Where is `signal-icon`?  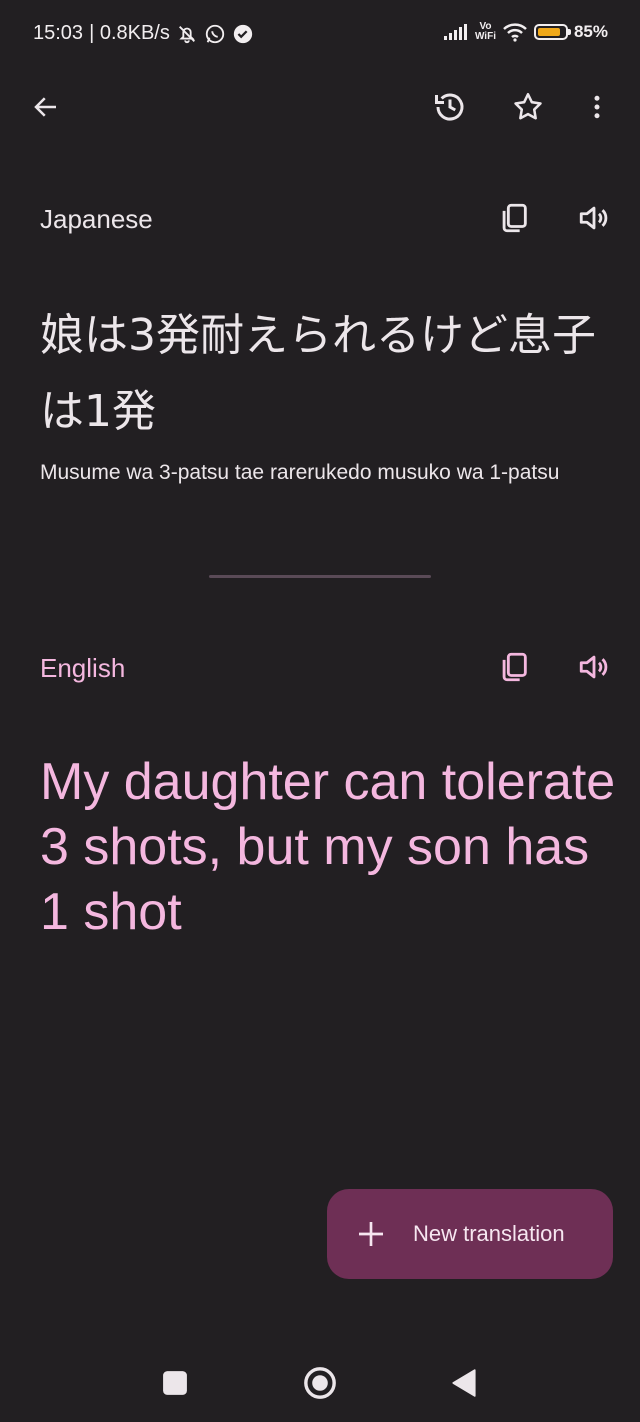 signal-icon is located at coordinates (455, 32).